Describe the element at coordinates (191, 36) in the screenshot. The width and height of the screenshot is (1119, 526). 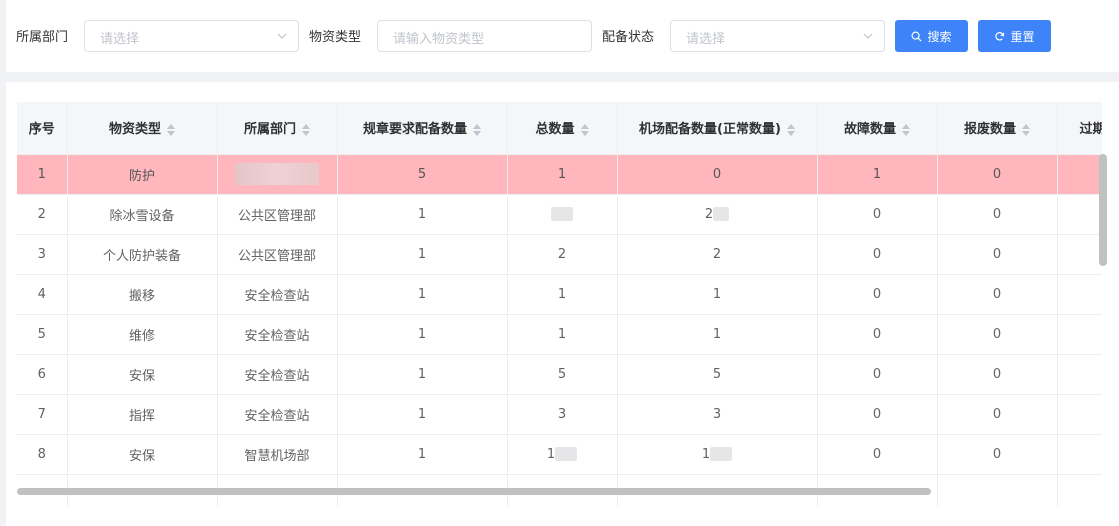
I see `dept-select: 请选择` at that location.